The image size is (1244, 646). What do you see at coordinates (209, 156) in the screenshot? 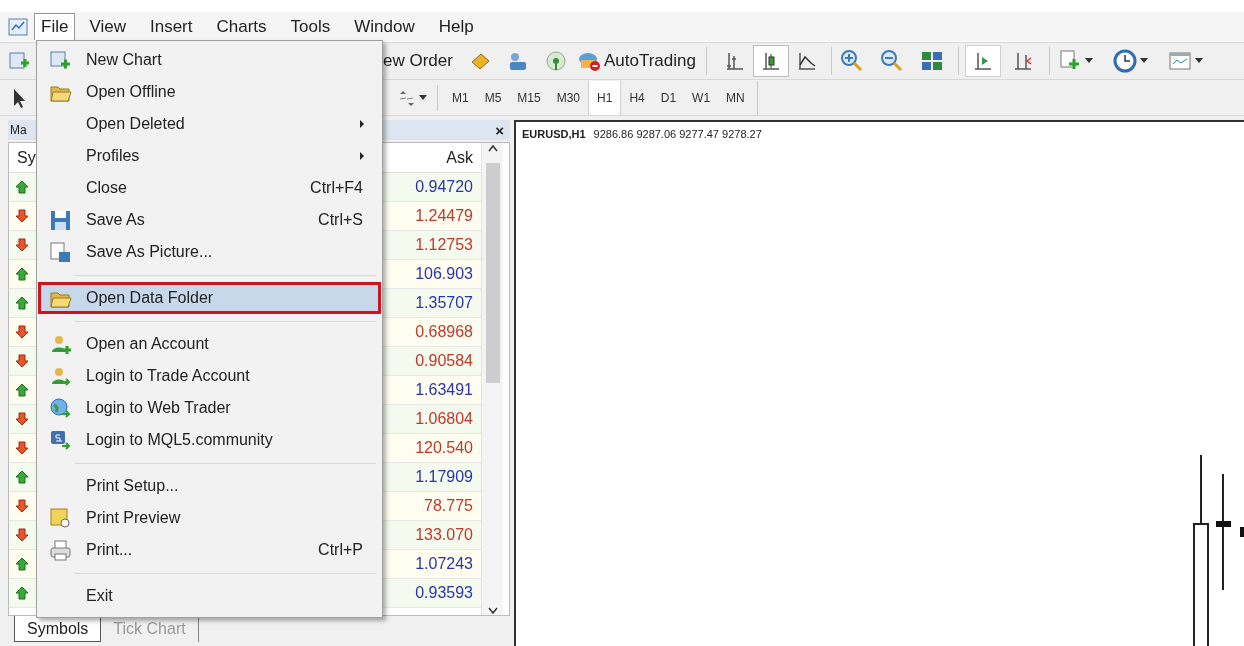
I see `menu-item: Profiles` at bounding box center [209, 156].